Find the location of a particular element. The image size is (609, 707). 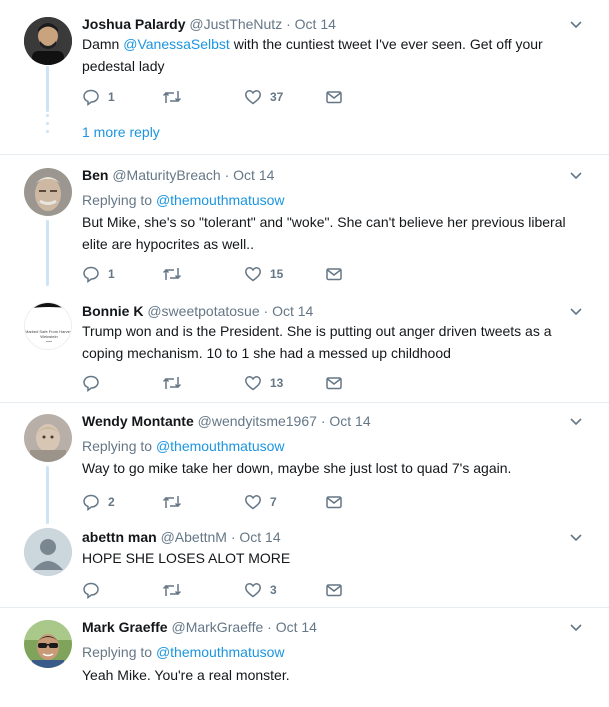

display-name: Ben is located at coordinates (95, 175).